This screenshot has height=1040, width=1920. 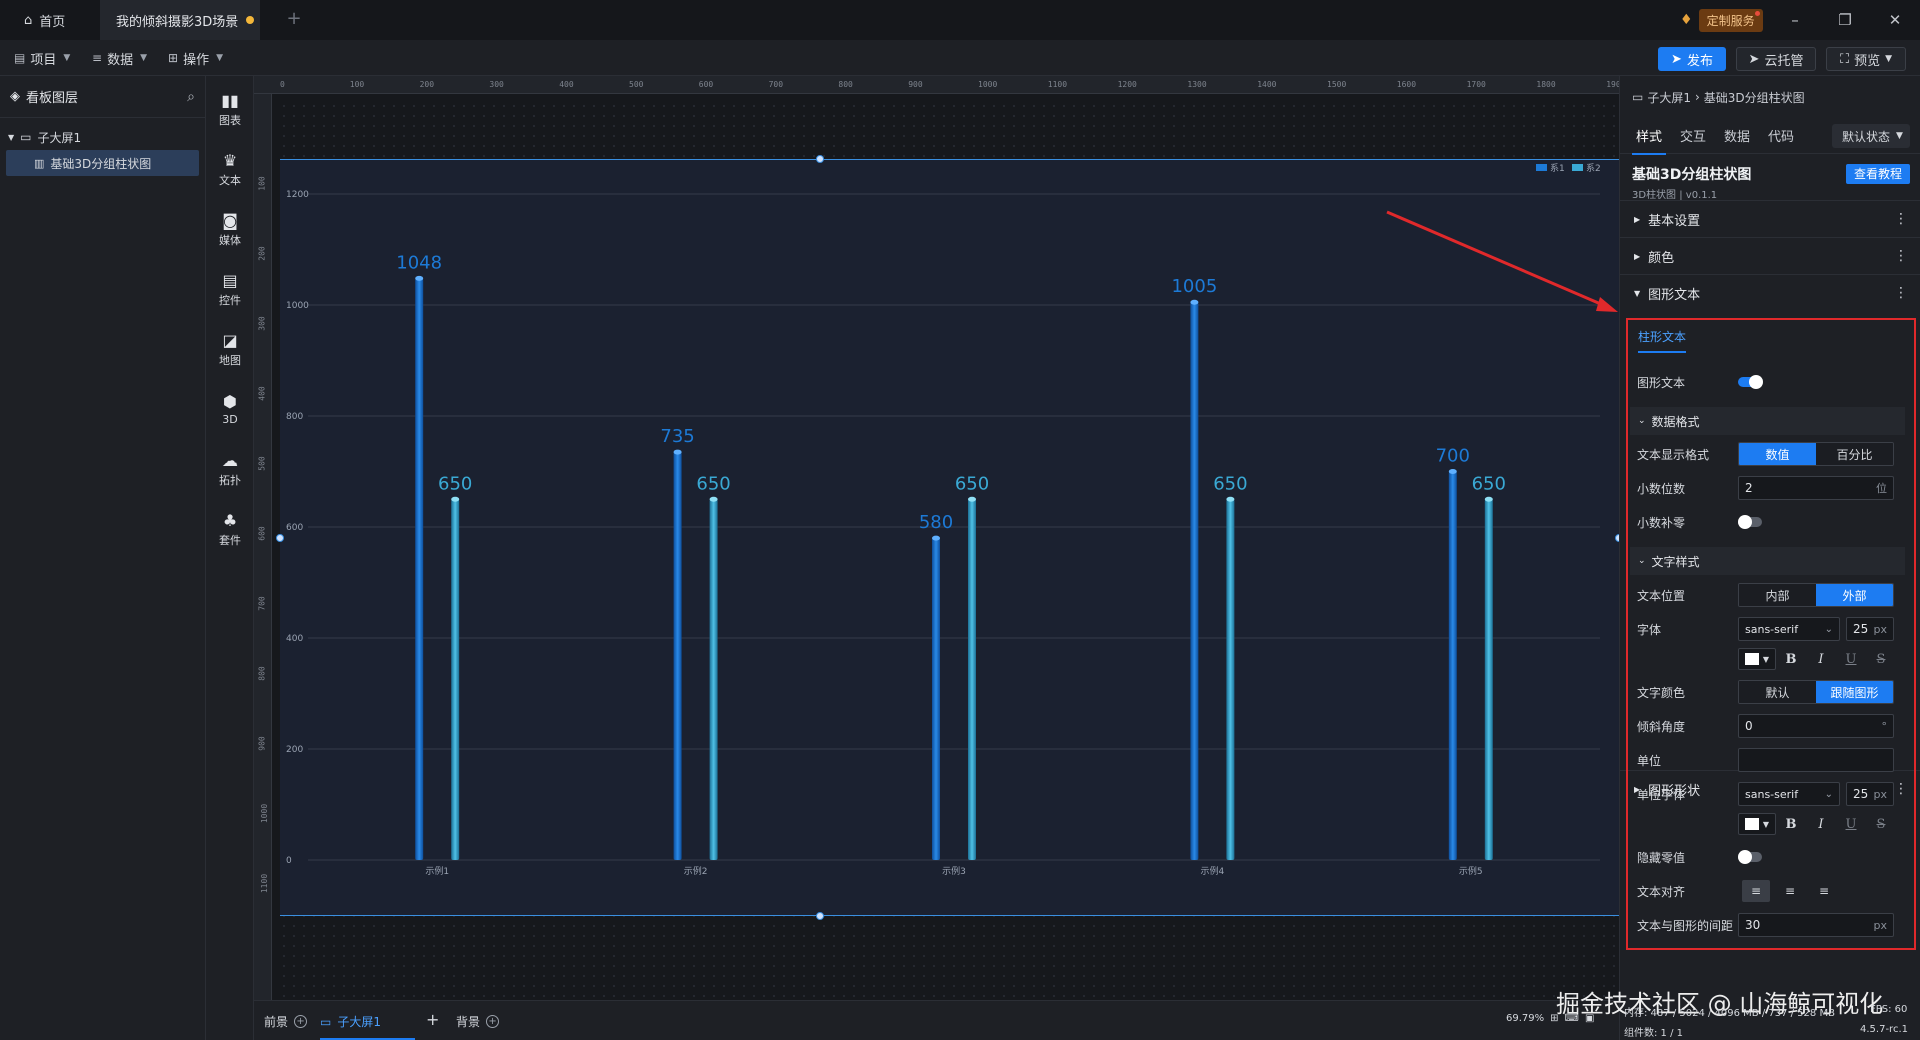 I want to click on format-percent-option: 百分比, so click(x=1854, y=454).